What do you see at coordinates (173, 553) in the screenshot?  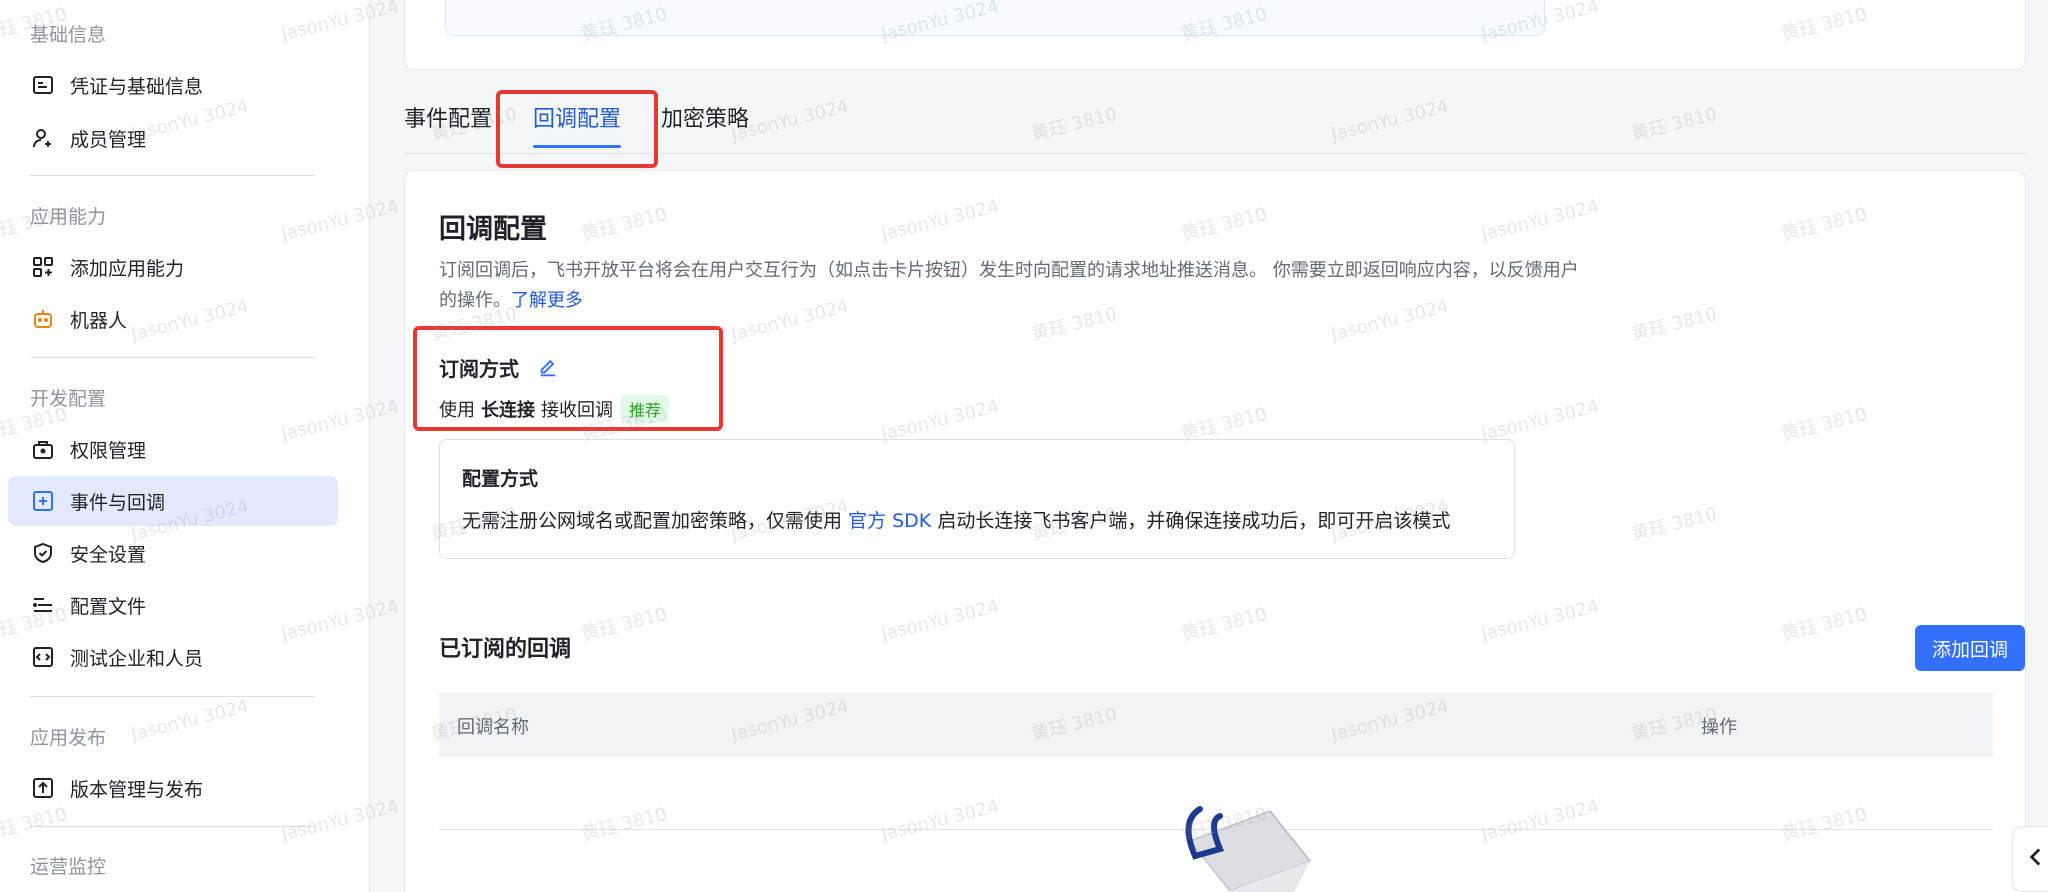 I see `sidebar-item-security: 安全设置` at bounding box center [173, 553].